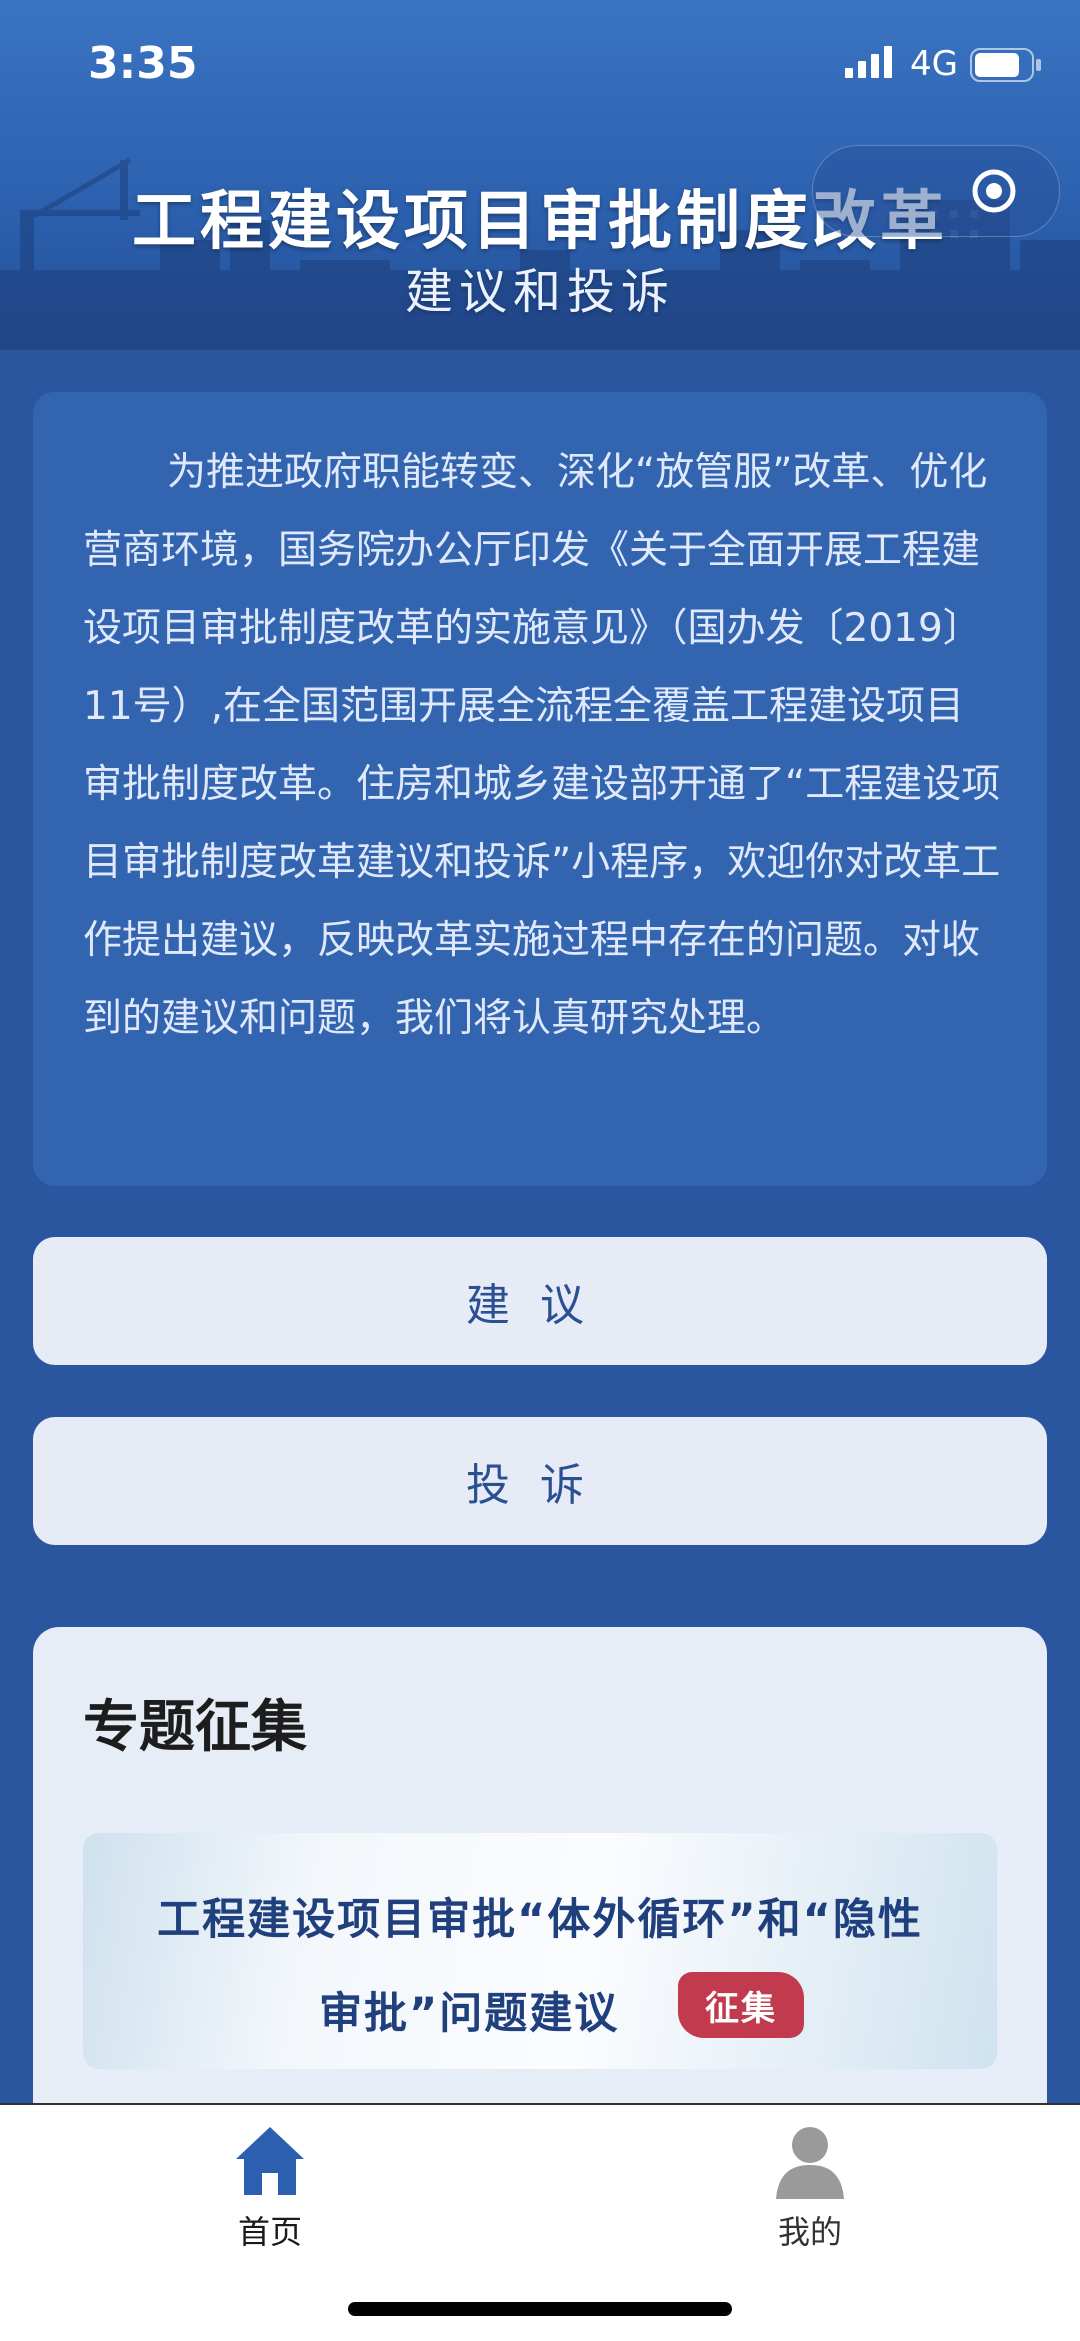 The image size is (1080, 2341). What do you see at coordinates (269, 2232) in the screenshot?
I see `tab-home-label: 首页` at bounding box center [269, 2232].